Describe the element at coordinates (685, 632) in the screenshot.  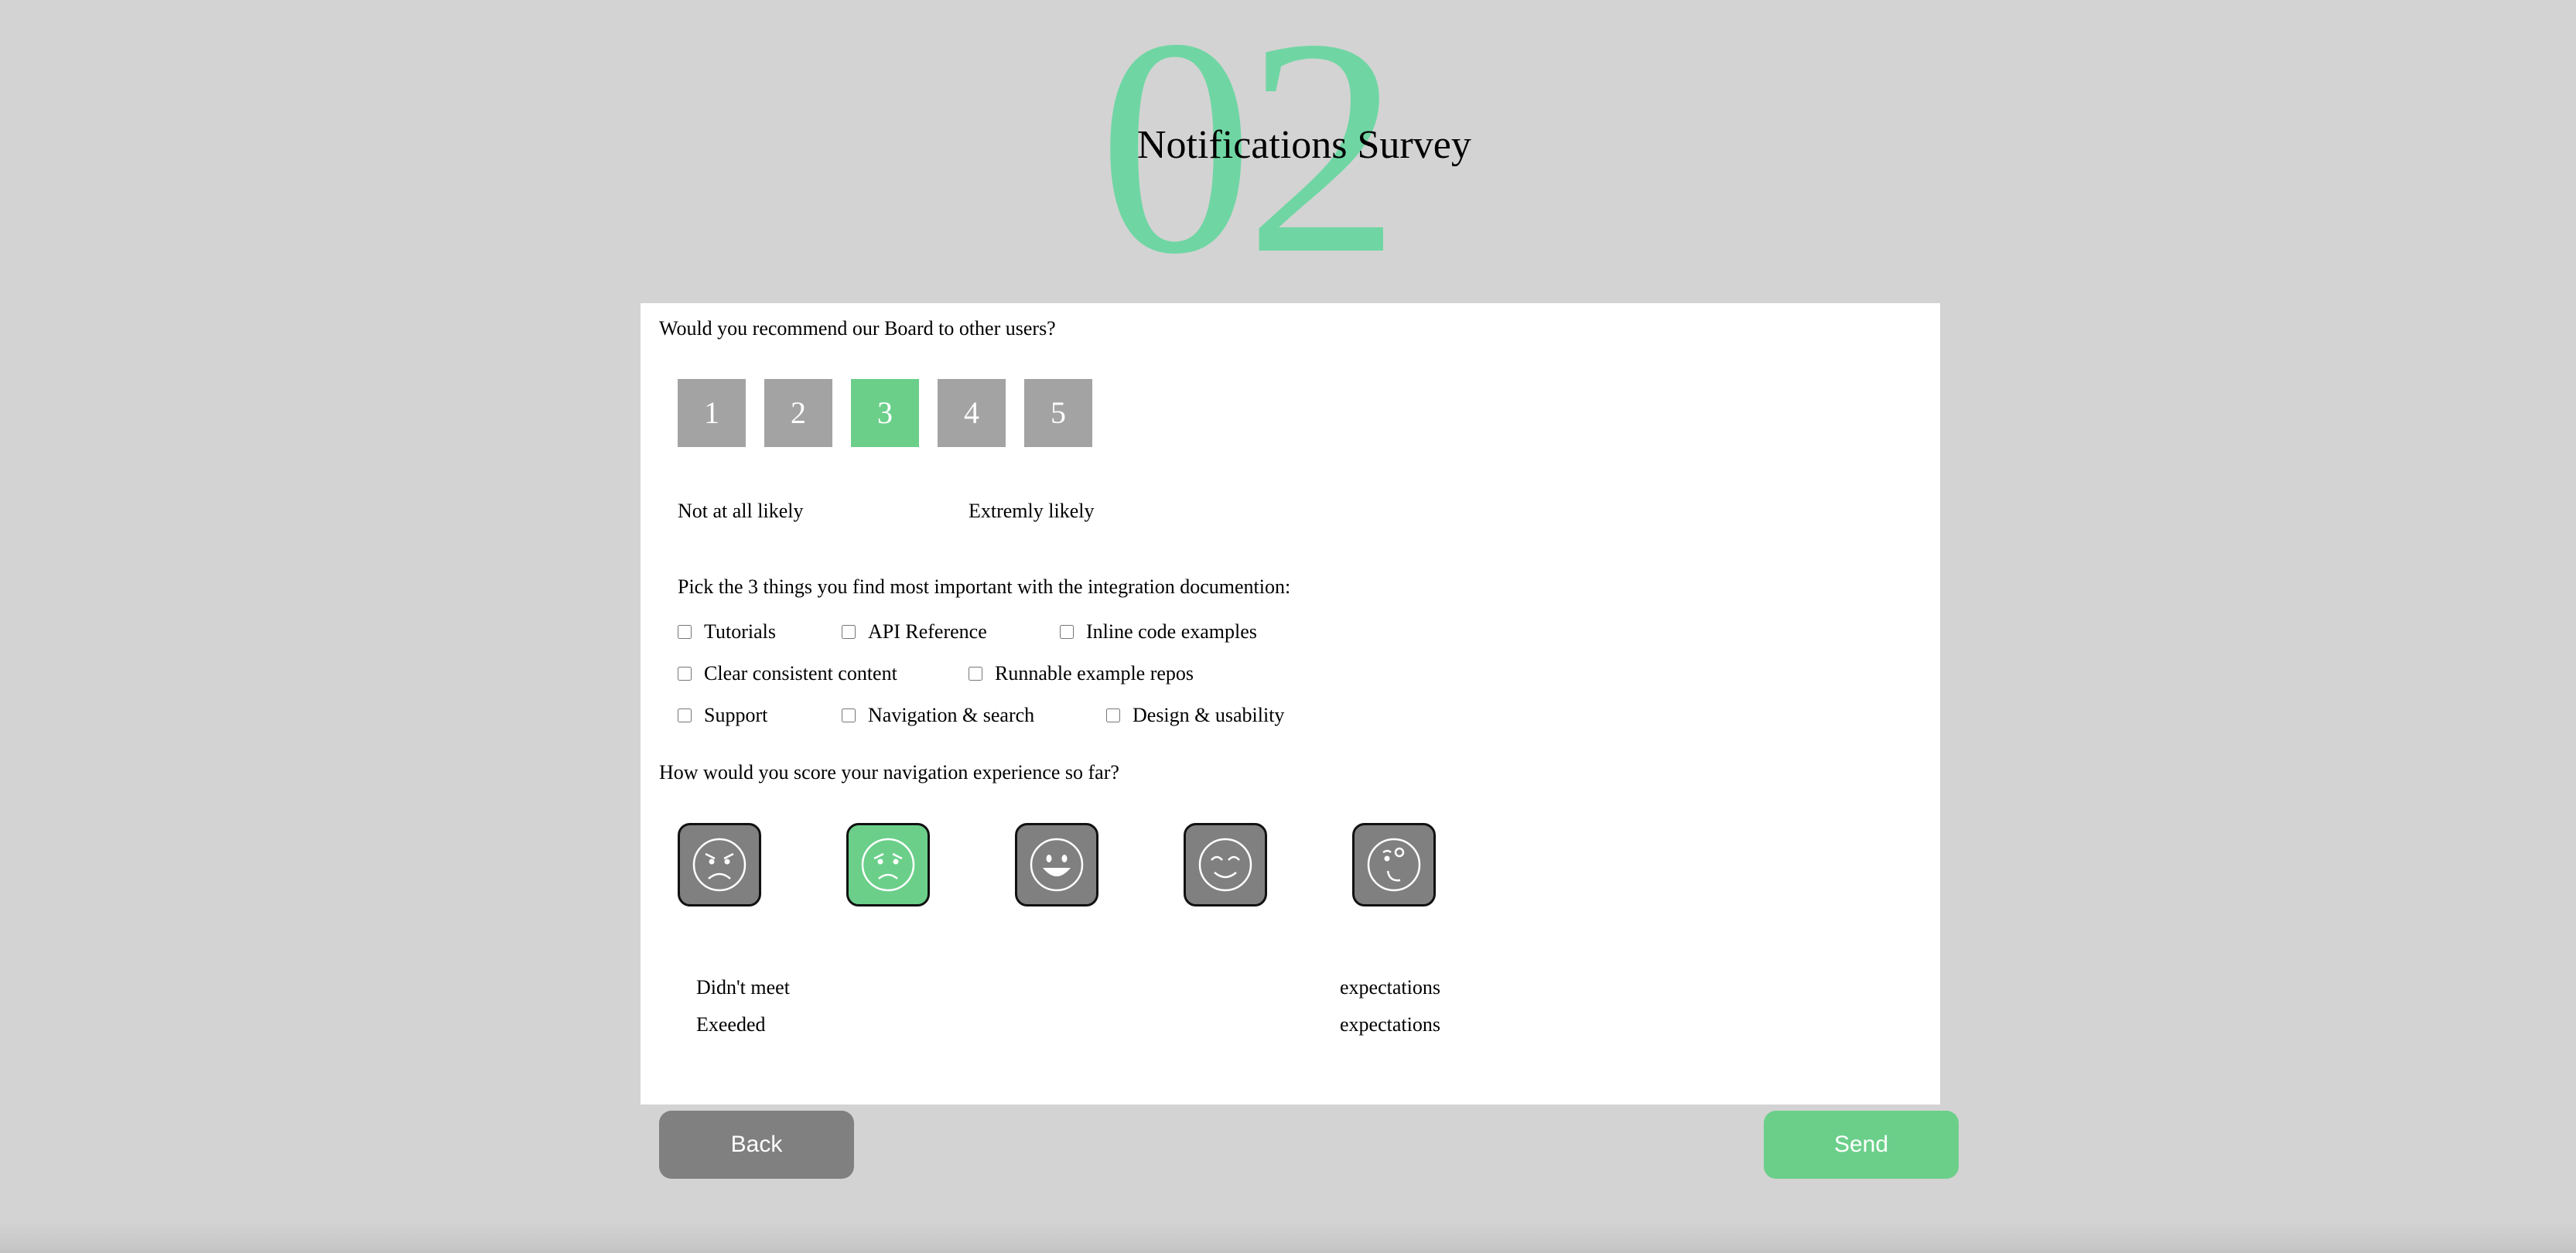
I see `tutorials-checkbox` at that location.